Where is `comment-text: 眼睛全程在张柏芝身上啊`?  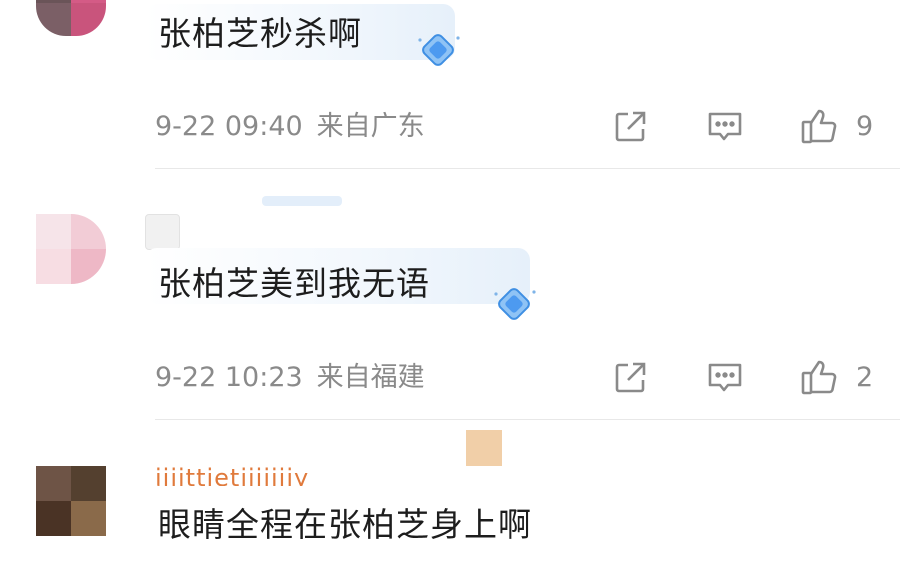 comment-text: 眼睛全程在张柏芝身上啊 is located at coordinates (345, 524).